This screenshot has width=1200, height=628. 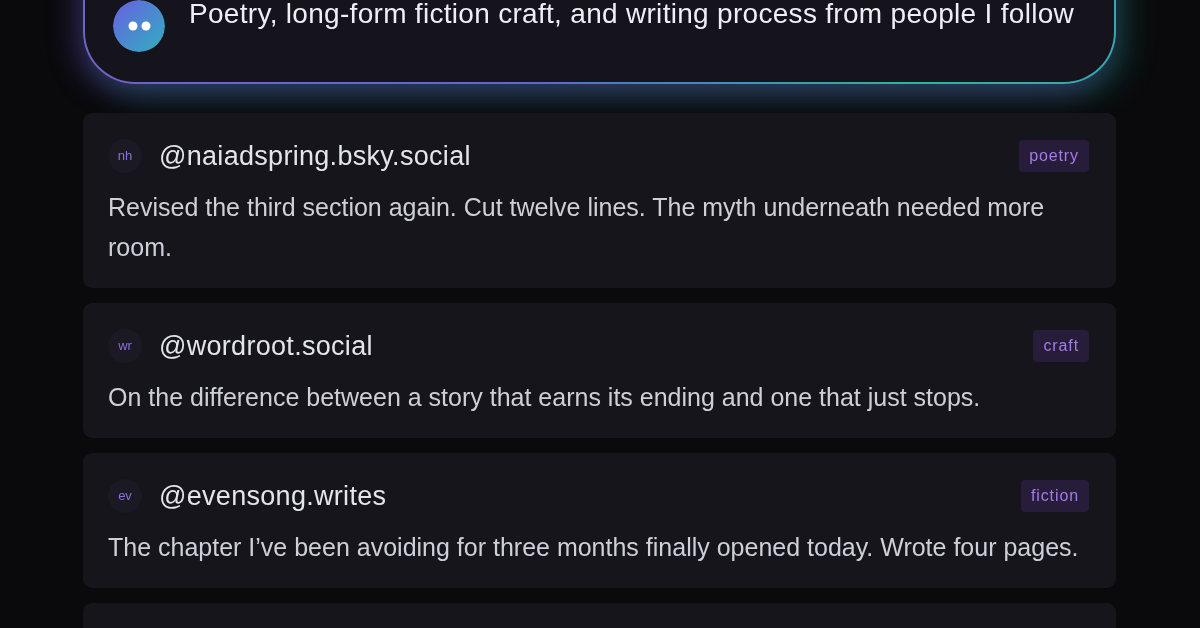 I want to click on post-handle: @wordroot.social, so click(x=266, y=346).